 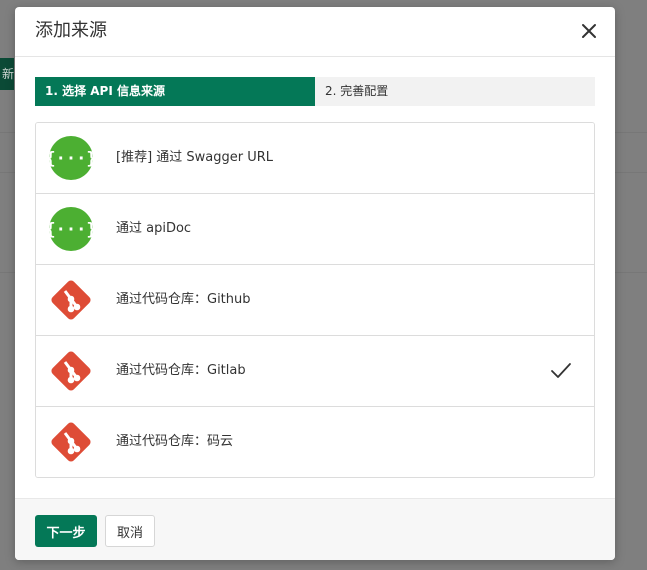 I want to click on step-configure: 2. 完善配置, so click(x=357, y=91).